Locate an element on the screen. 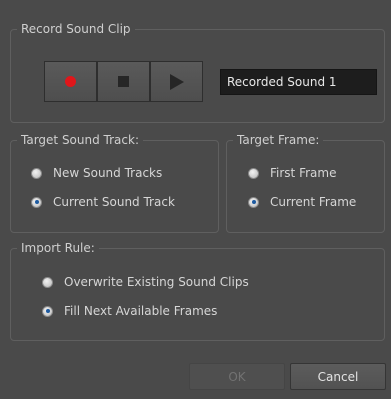  new-sound-tracks-label: New Sound Tracks is located at coordinates (108, 173).